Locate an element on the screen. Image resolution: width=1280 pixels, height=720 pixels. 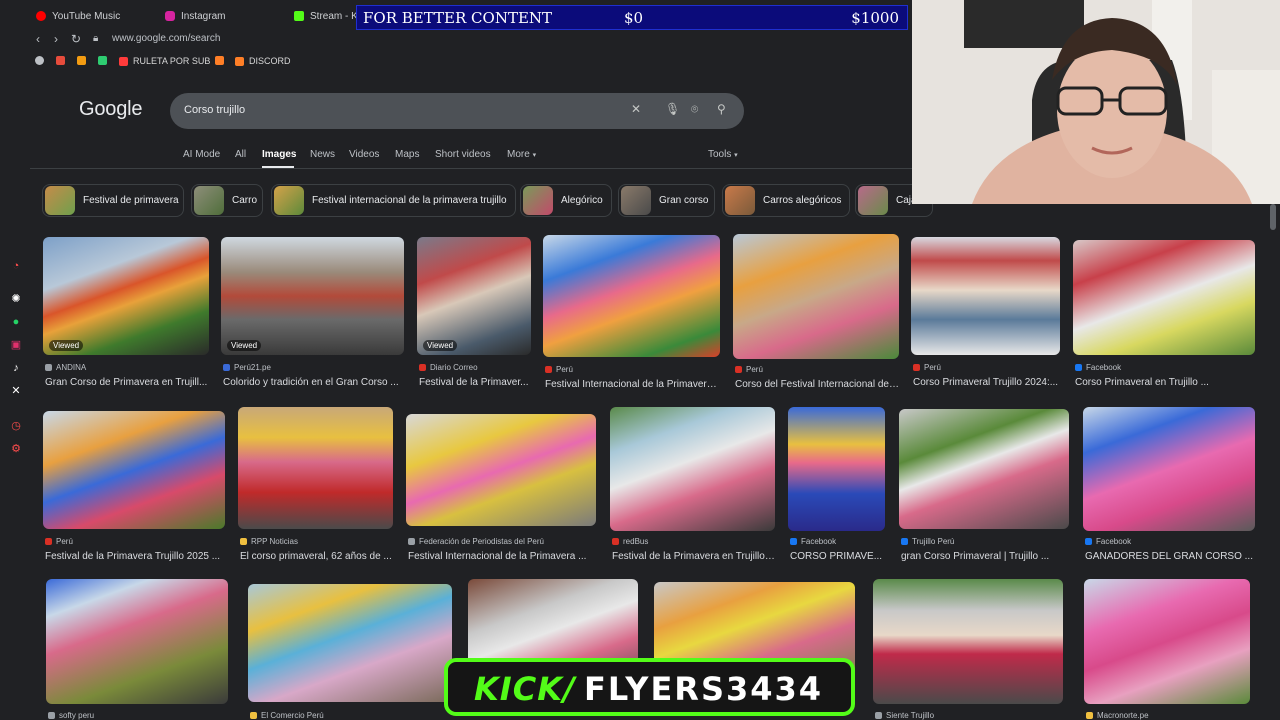
chip-alegorico: Alegórico is located at coordinates (566, 200).